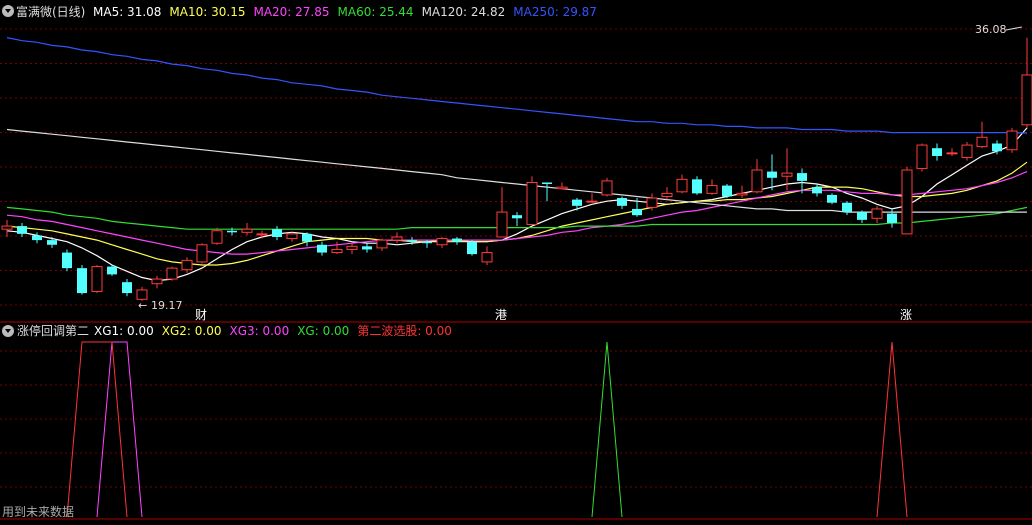 This screenshot has height=525, width=1032. What do you see at coordinates (404, 331) in the screenshot?
I see `signal-legend-item: 第二波选股: 0.00` at bounding box center [404, 331].